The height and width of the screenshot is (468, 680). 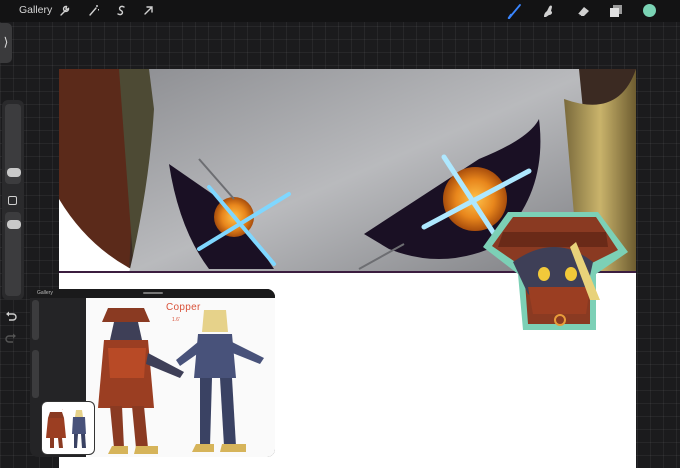 I want to click on smudge-icon, so click(x=548, y=11).